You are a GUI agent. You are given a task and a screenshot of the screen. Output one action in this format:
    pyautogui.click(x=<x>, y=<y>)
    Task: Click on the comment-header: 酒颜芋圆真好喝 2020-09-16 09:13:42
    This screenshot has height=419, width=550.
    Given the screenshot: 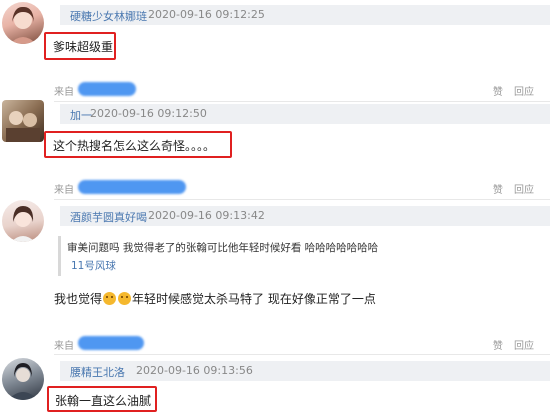 What is the action you would take?
    pyautogui.click(x=305, y=216)
    